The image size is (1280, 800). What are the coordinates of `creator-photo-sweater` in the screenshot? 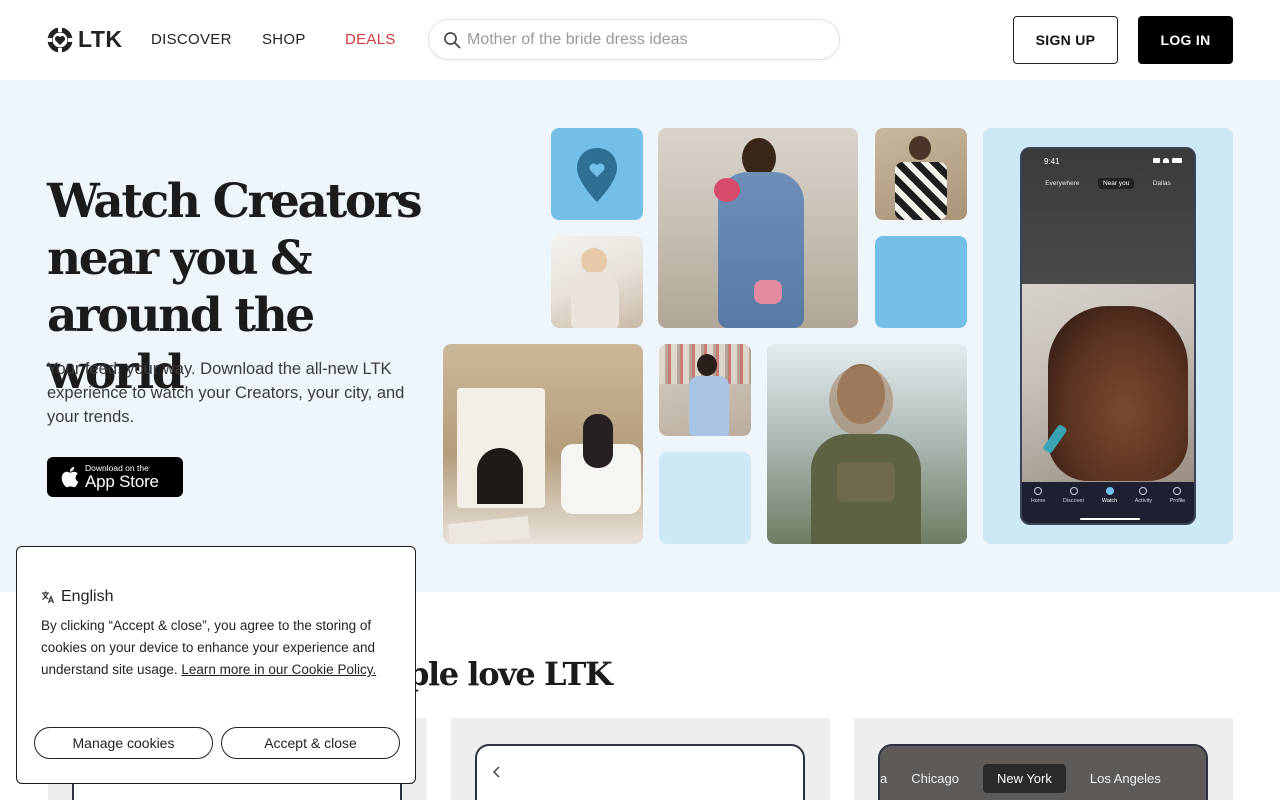 It's located at (597, 282).